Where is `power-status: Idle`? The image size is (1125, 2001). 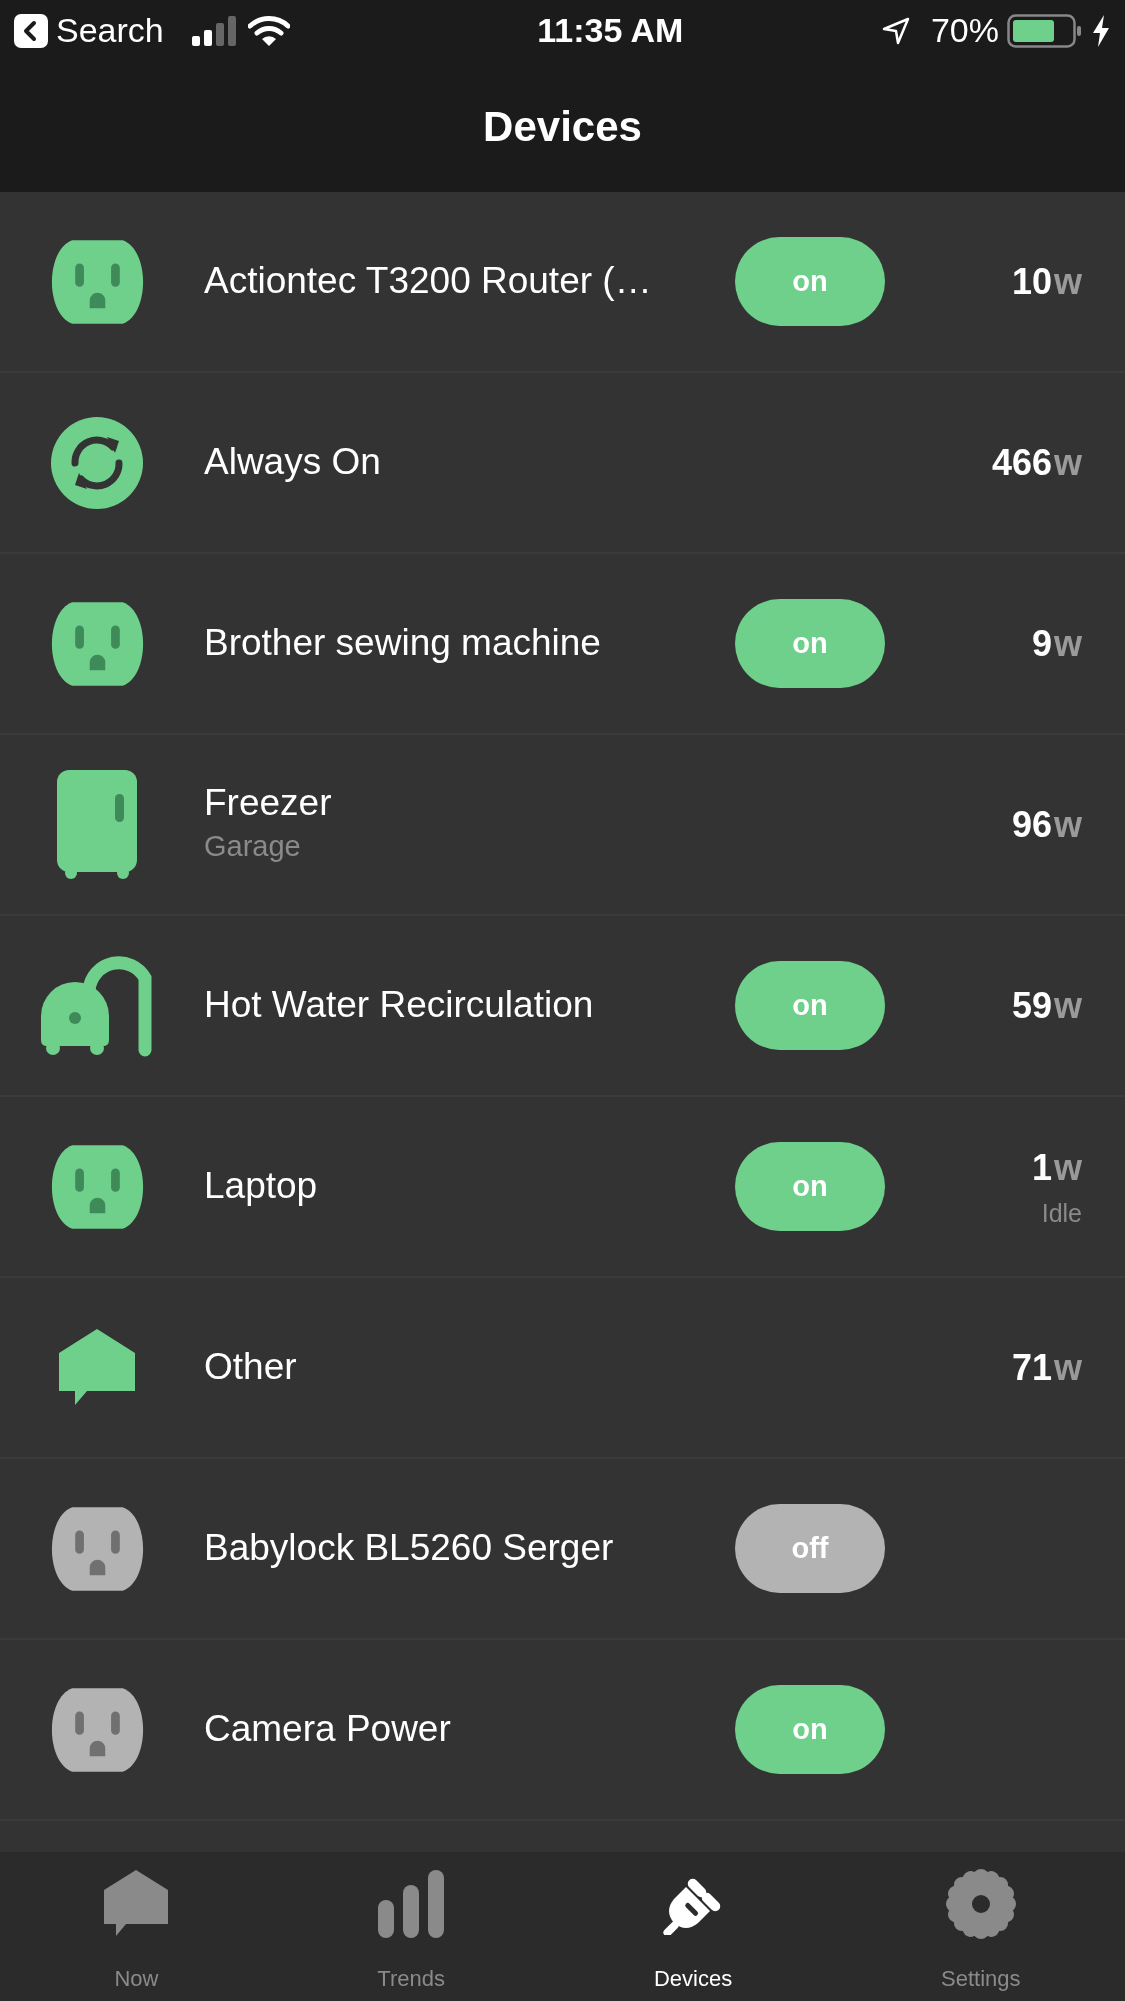 power-status: Idle is located at coordinates (1061, 1213).